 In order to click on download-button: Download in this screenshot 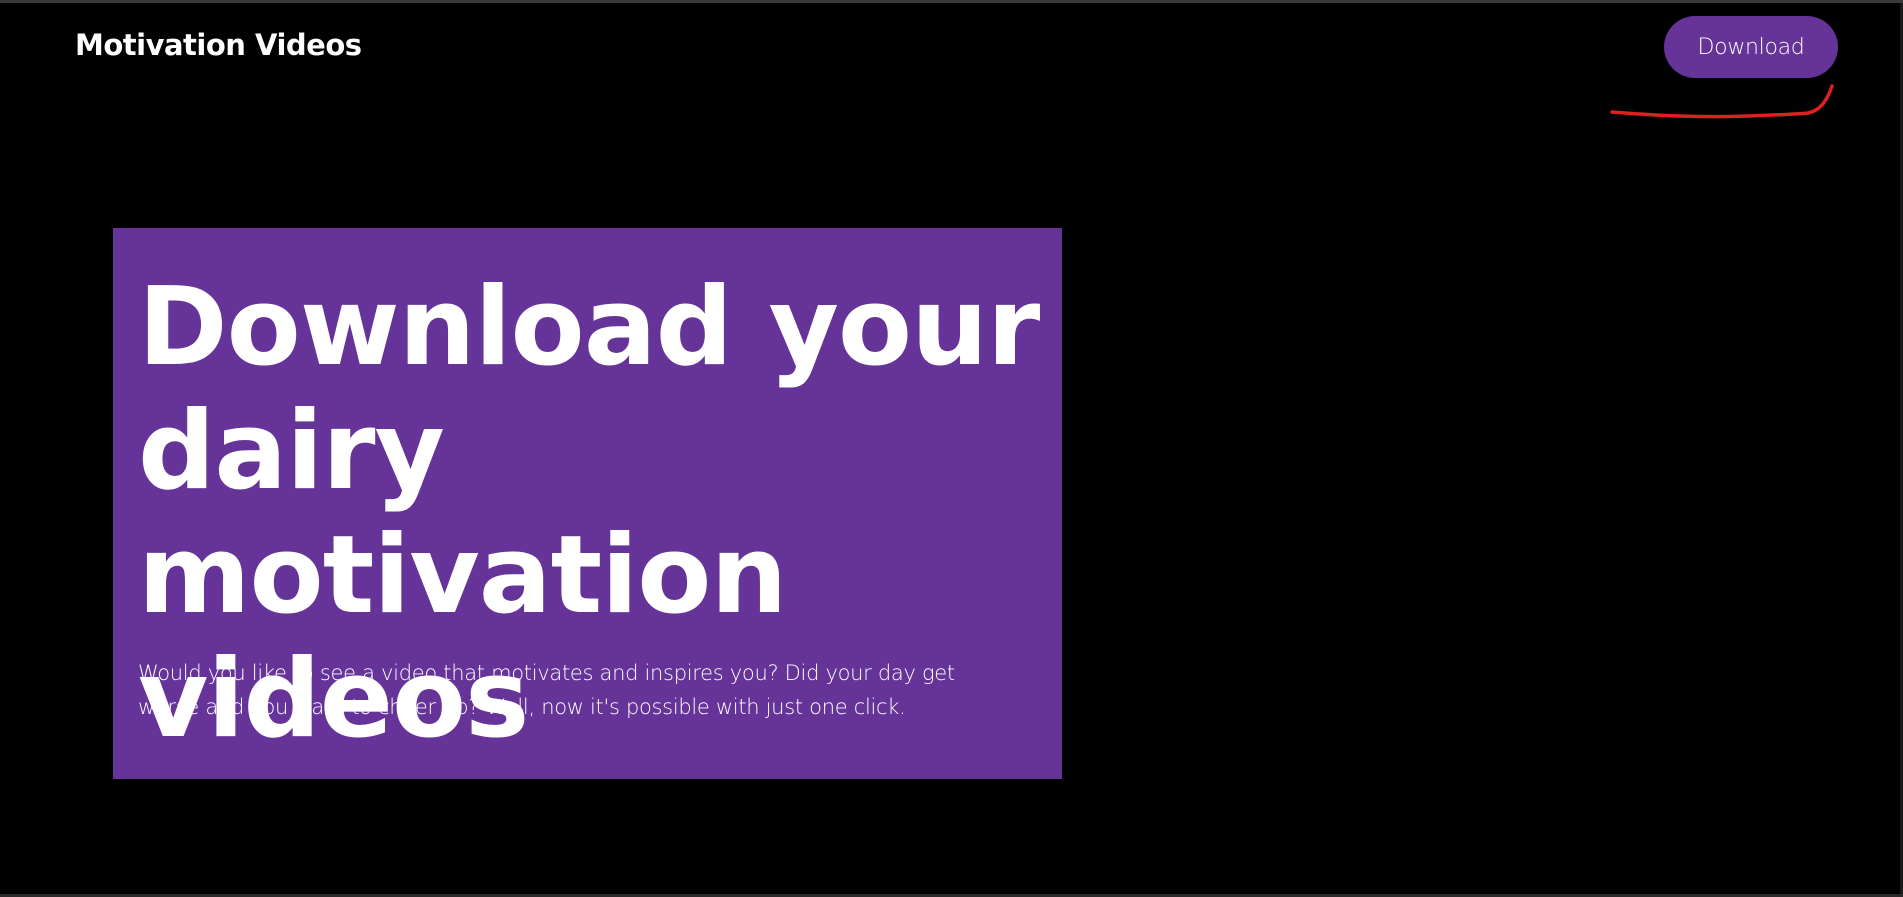, I will do `click(1751, 47)`.